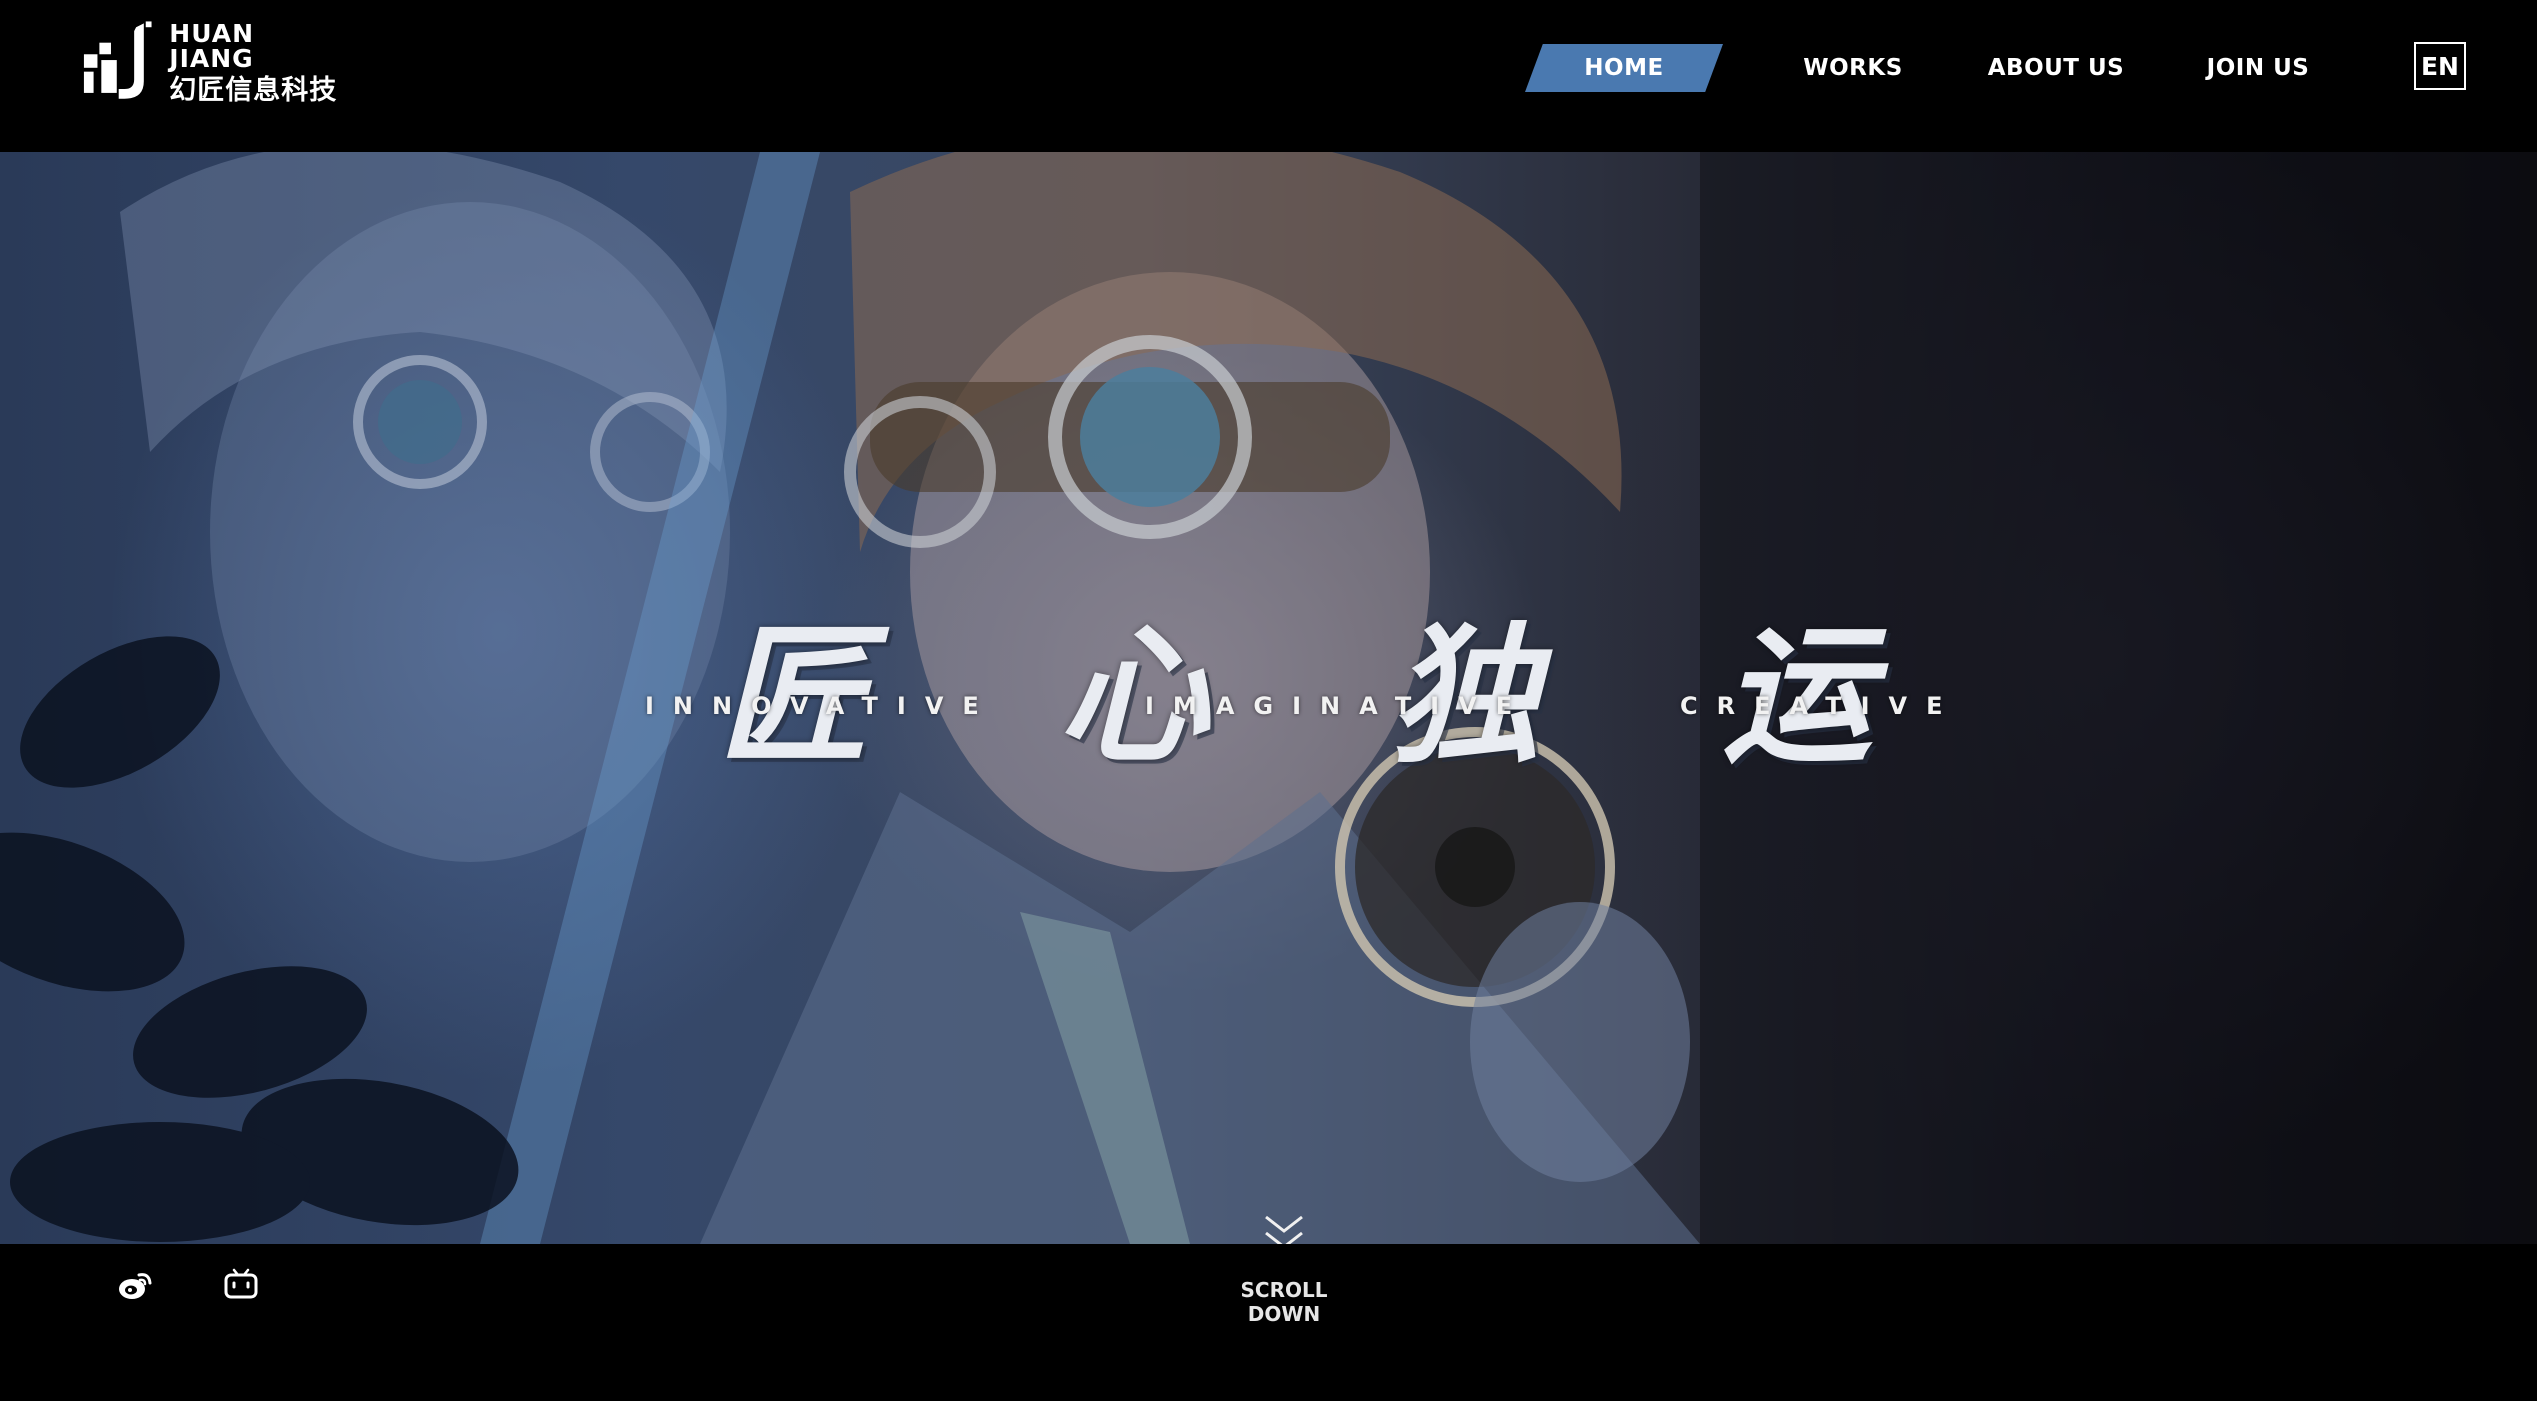 The image size is (2537, 1401). Describe the element at coordinates (2440, 66) in the screenshot. I see `language-toggle-button: EN` at that location.